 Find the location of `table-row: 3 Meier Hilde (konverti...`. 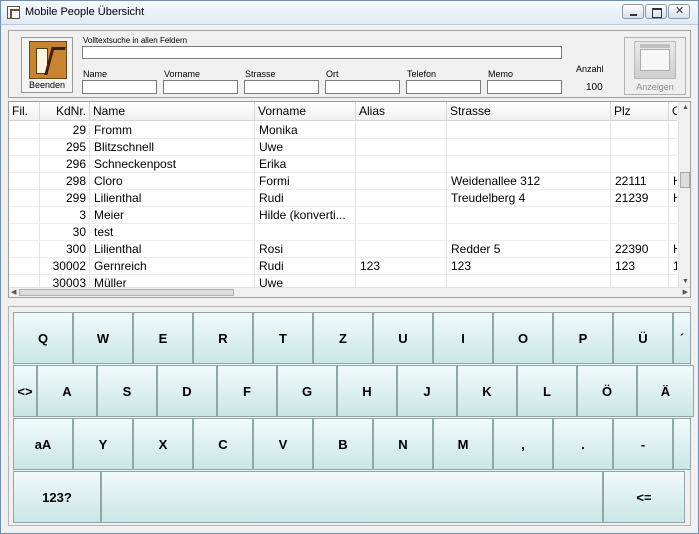

table-row: 3 Meier Hilde (konverti... is located at coordinates (343, 215).